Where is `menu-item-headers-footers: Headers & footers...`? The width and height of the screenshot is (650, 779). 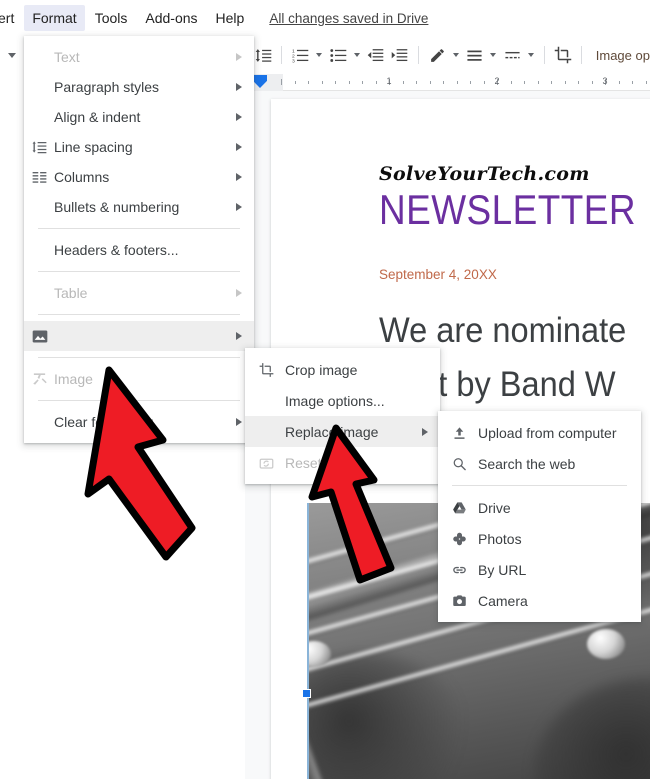
menu-item-headers-footers: Headers & footers... is located at coordinates (139, 250).